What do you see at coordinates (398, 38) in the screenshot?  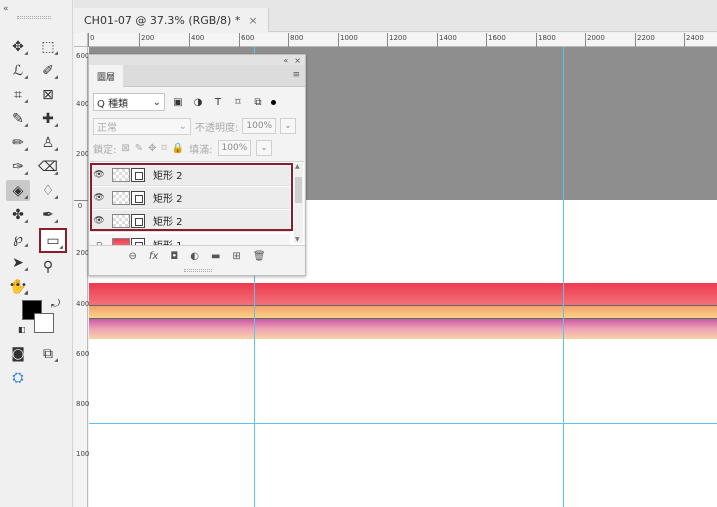 I see `ruler-label: 1200` at bounding box center [398, 38].